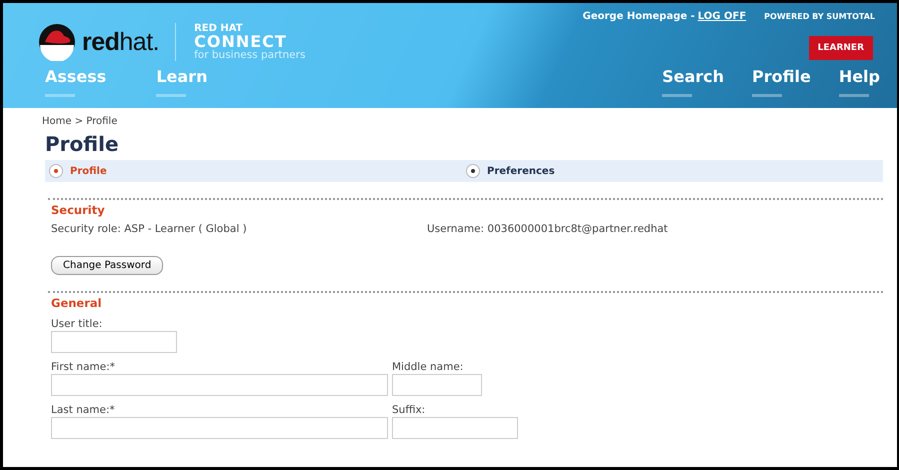 Image resolution: width=899 pixels, height=470 pixels. I want to click on nav-link: Profile, so click(781, 81).